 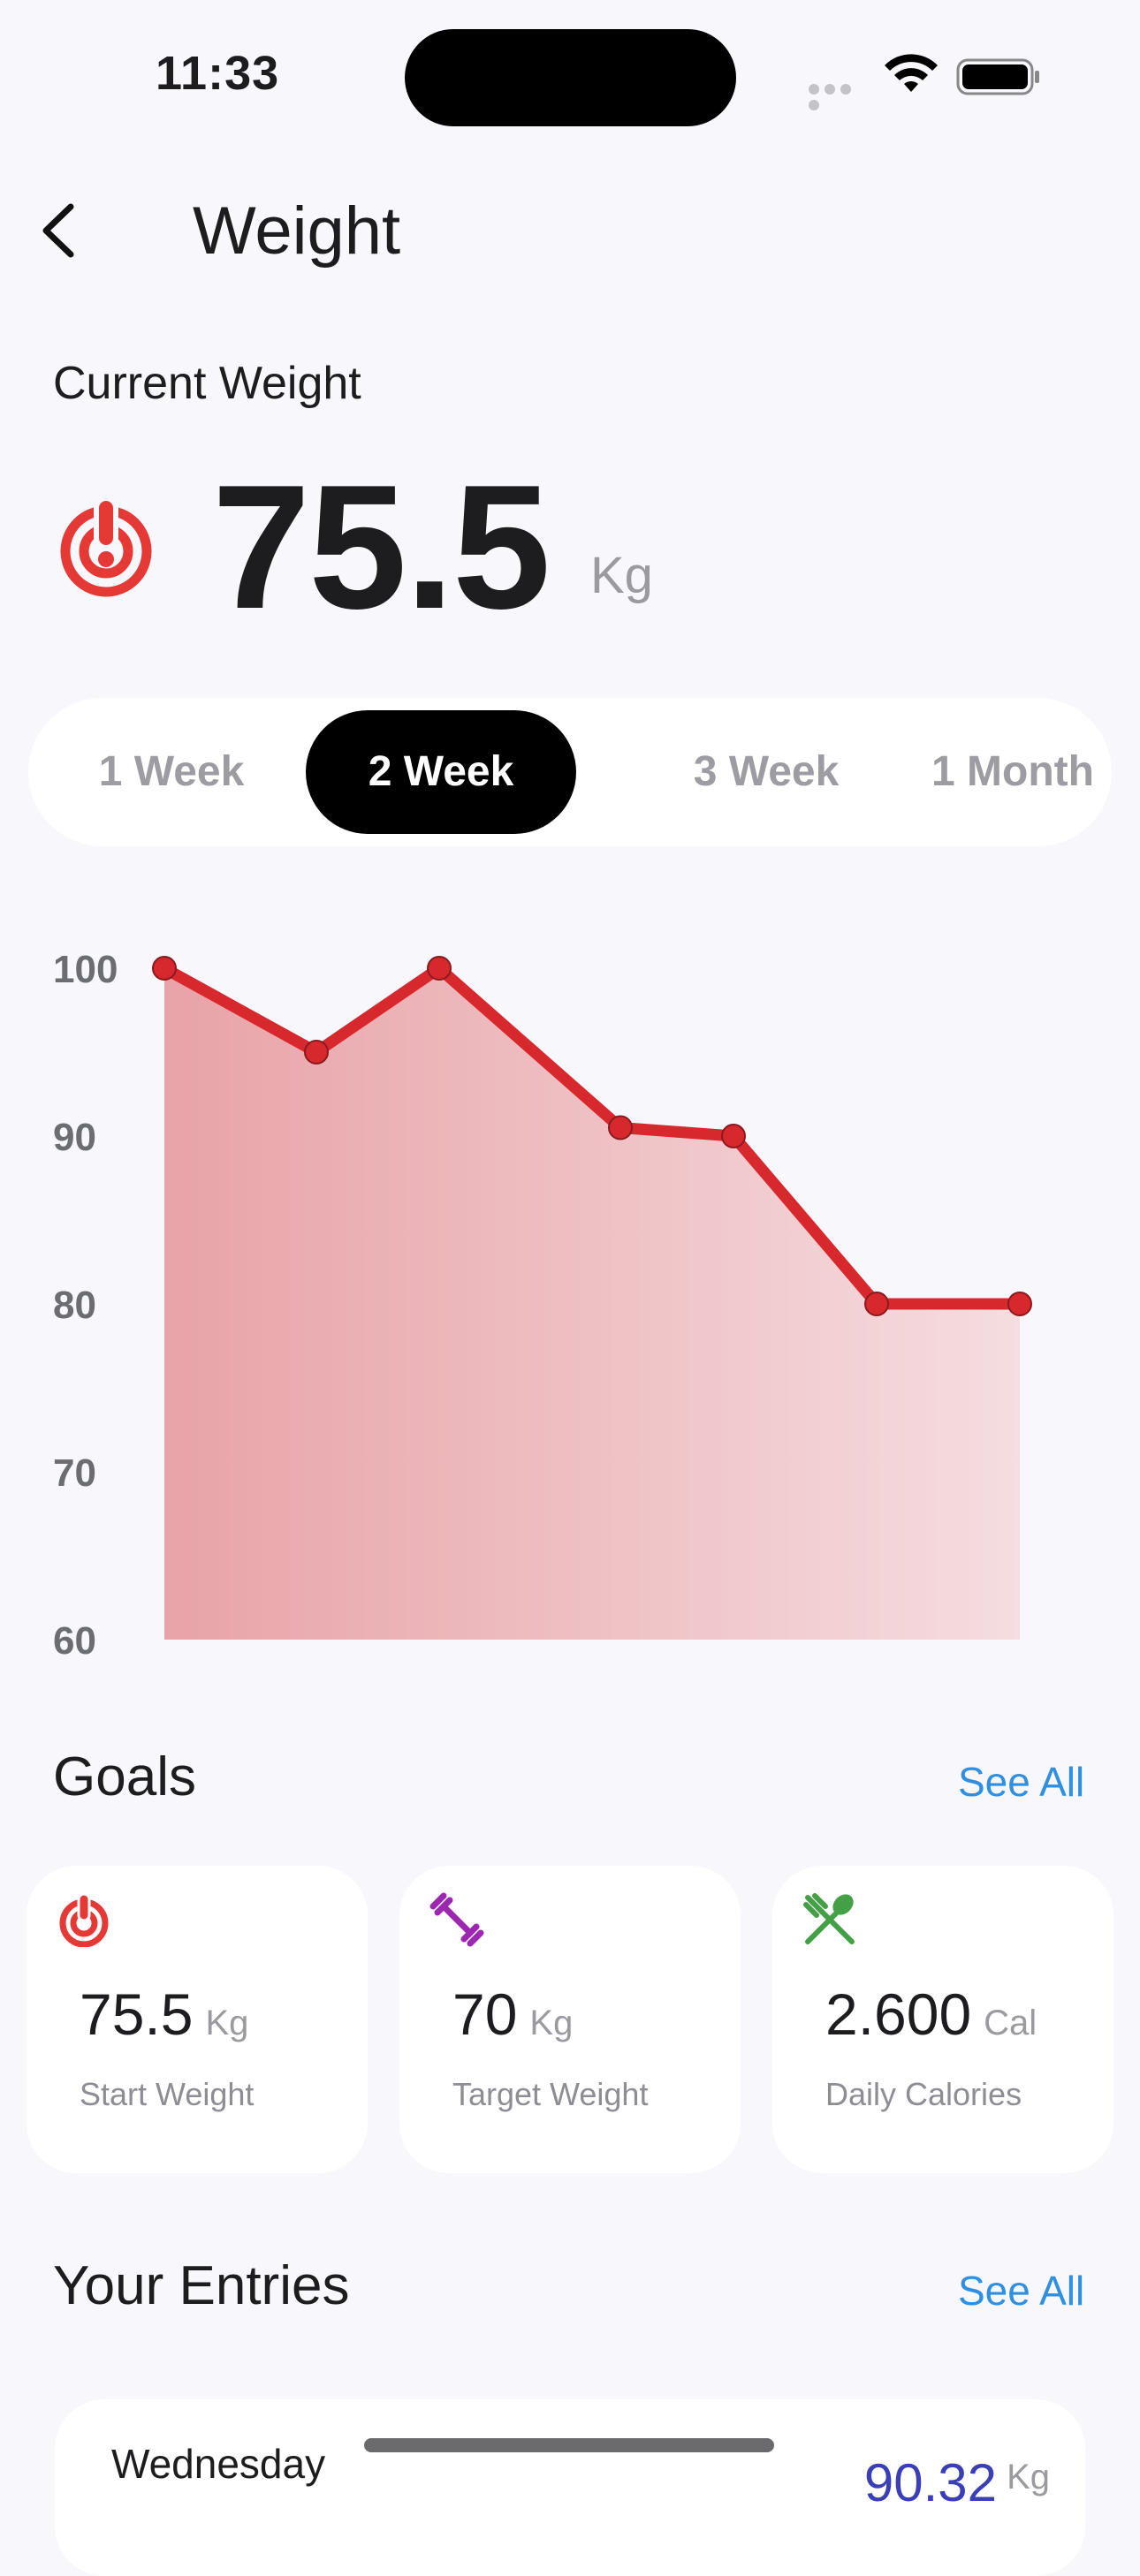 I want to click on tab-1-week: 1 Week, so click(x=171, y=772).